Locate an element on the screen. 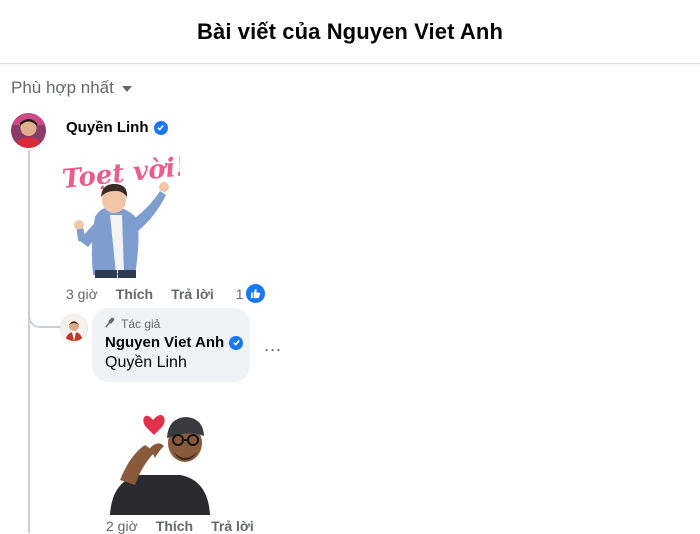 This screenshot has width=700, height=534. reply-author: Nguyen Viet Anh is located at coordinates (174, 342).